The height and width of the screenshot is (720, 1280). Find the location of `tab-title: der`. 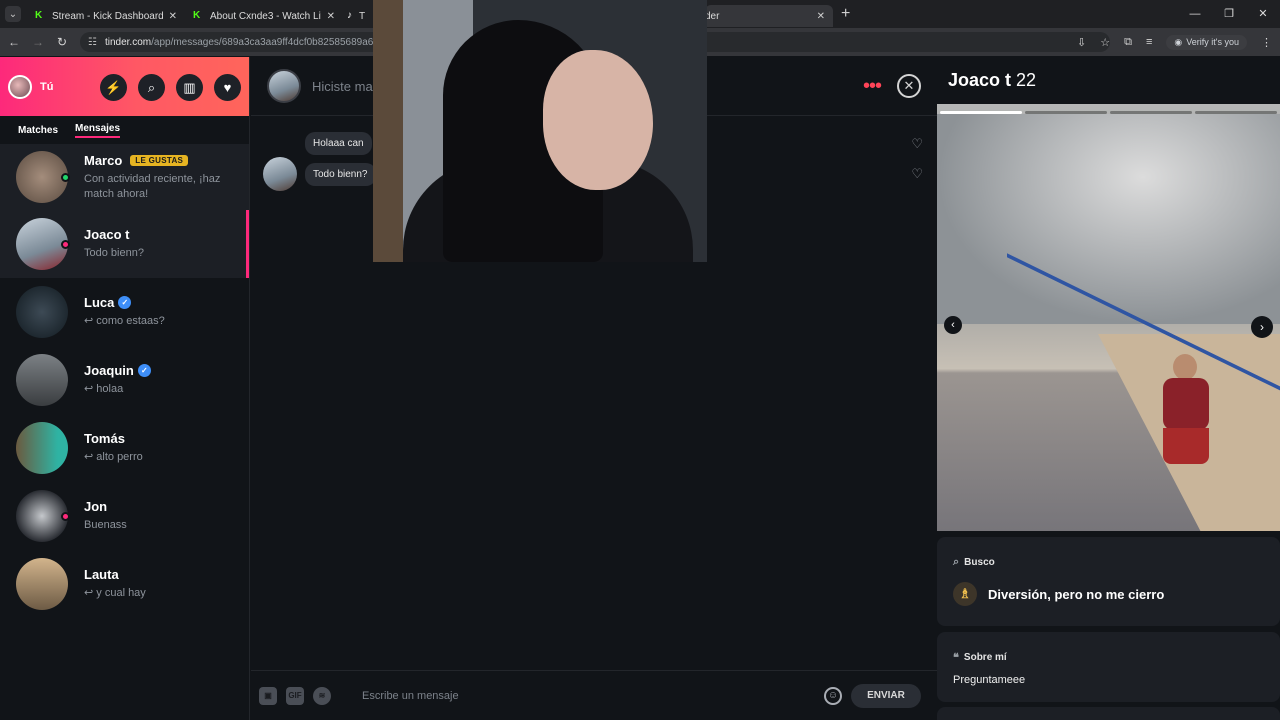

tab-title: der is located at coordinates (712, 16).